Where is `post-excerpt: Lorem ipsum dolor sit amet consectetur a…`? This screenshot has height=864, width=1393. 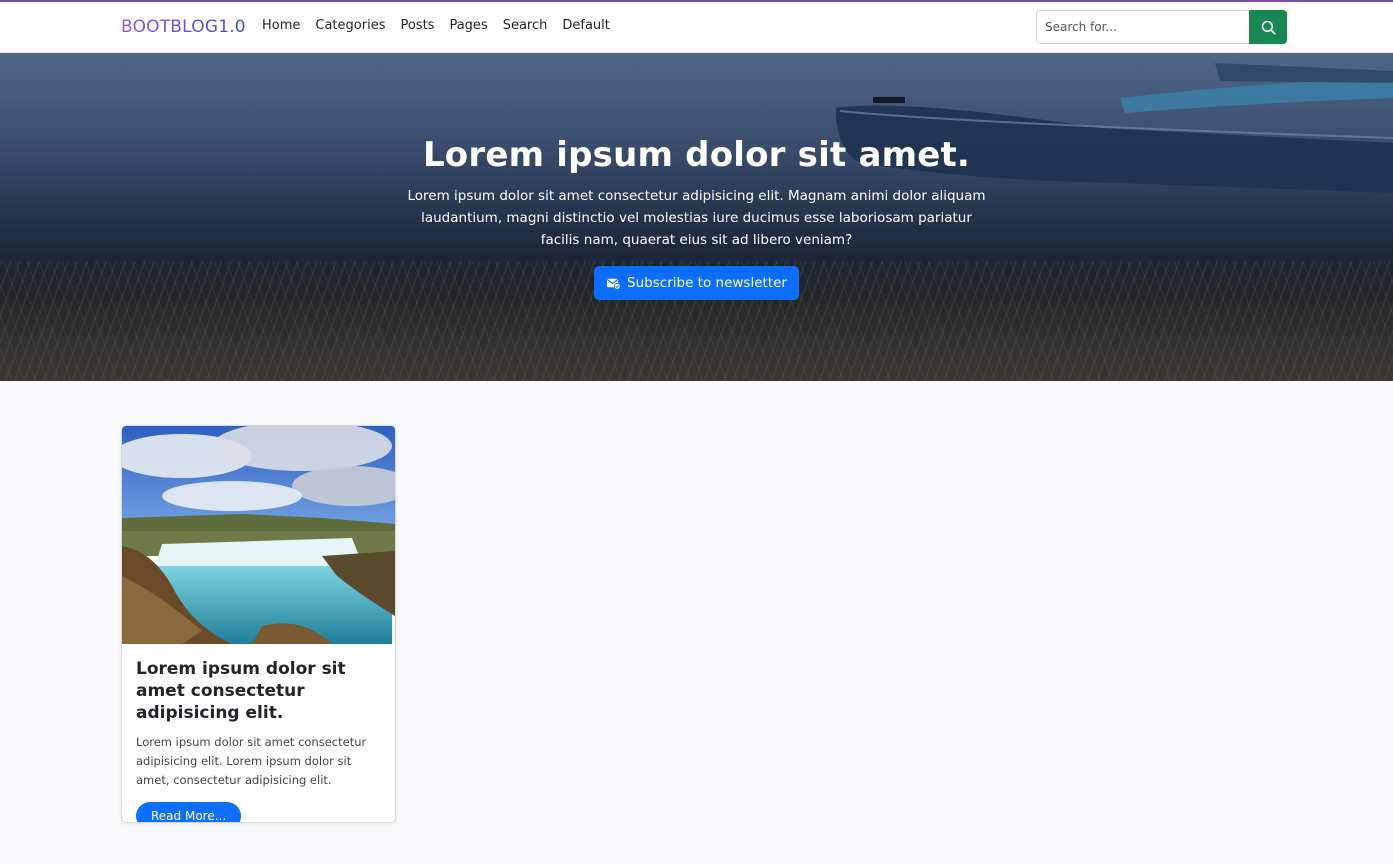
post-excerpt: Lorem ipsum dolor sit amet consectetur a… is located at coordinates (251, 761).